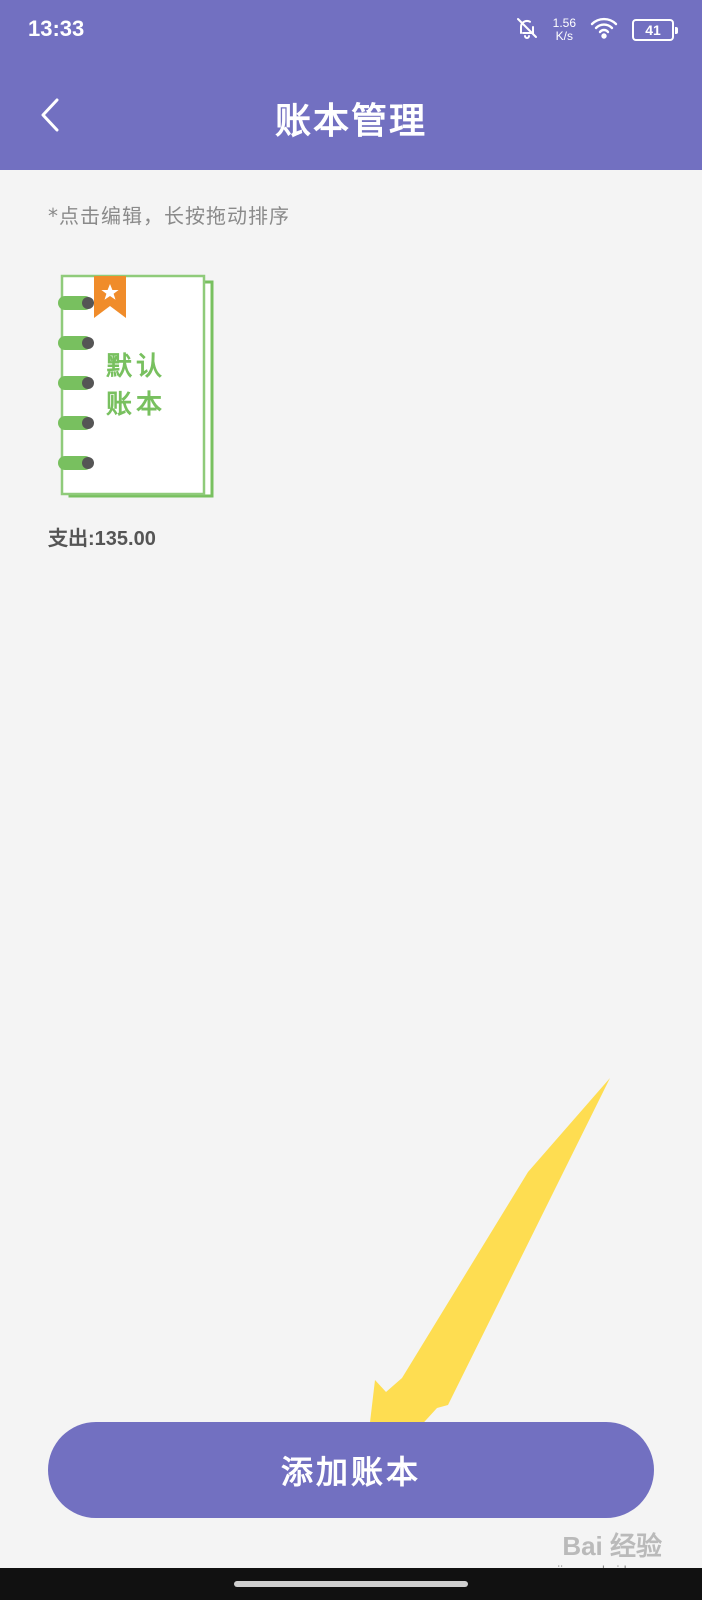  What do you see at coordinates (351, 1470) in the screenshot?
I see `add-book-button: 添加账本` at bounding box center [351, 1470].